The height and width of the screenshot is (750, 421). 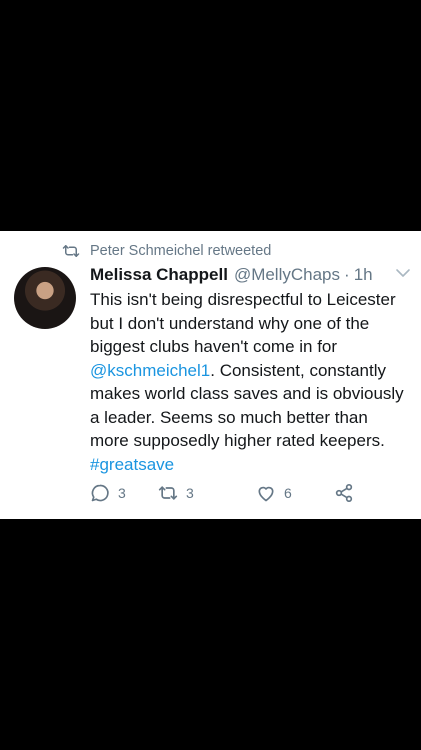 What do you see at coordinates (150, 370) in the screenshot?
I see `mention-link: @kschmeichel1` at bounding box center [150, 370].